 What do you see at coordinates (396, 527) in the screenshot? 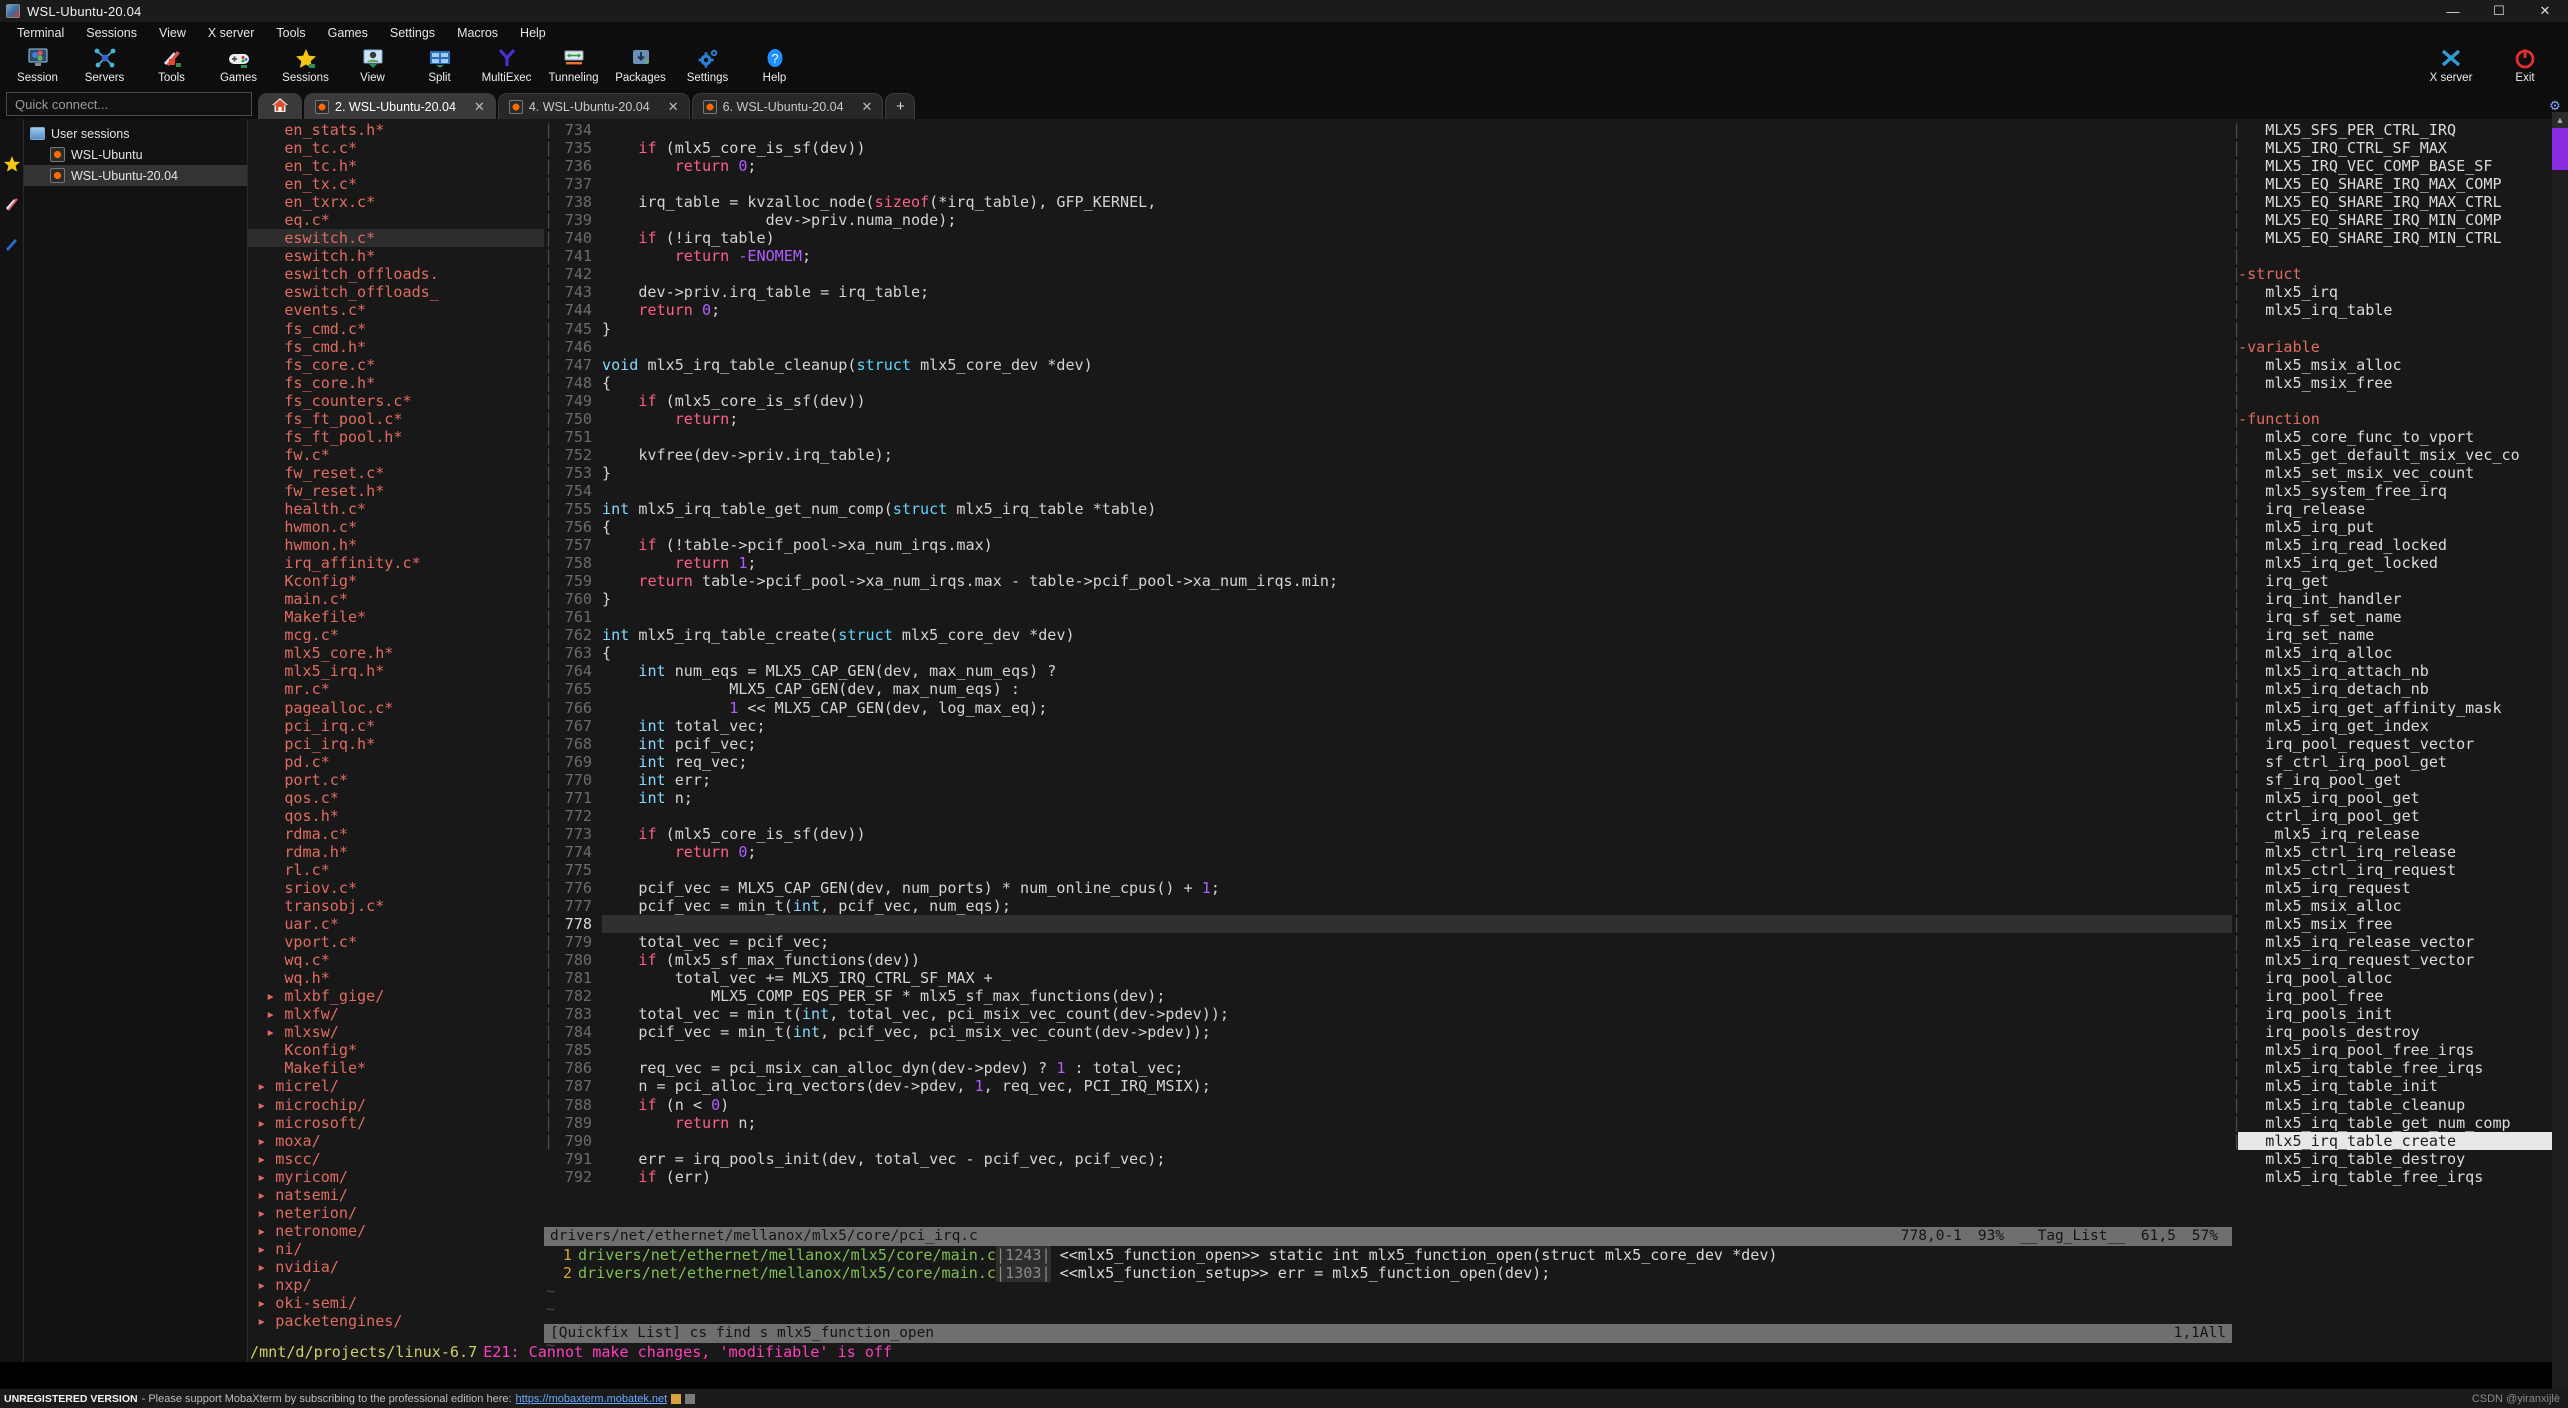
I see `nerdtree-item: hwmon.c*` at bounding box center [396, 527].